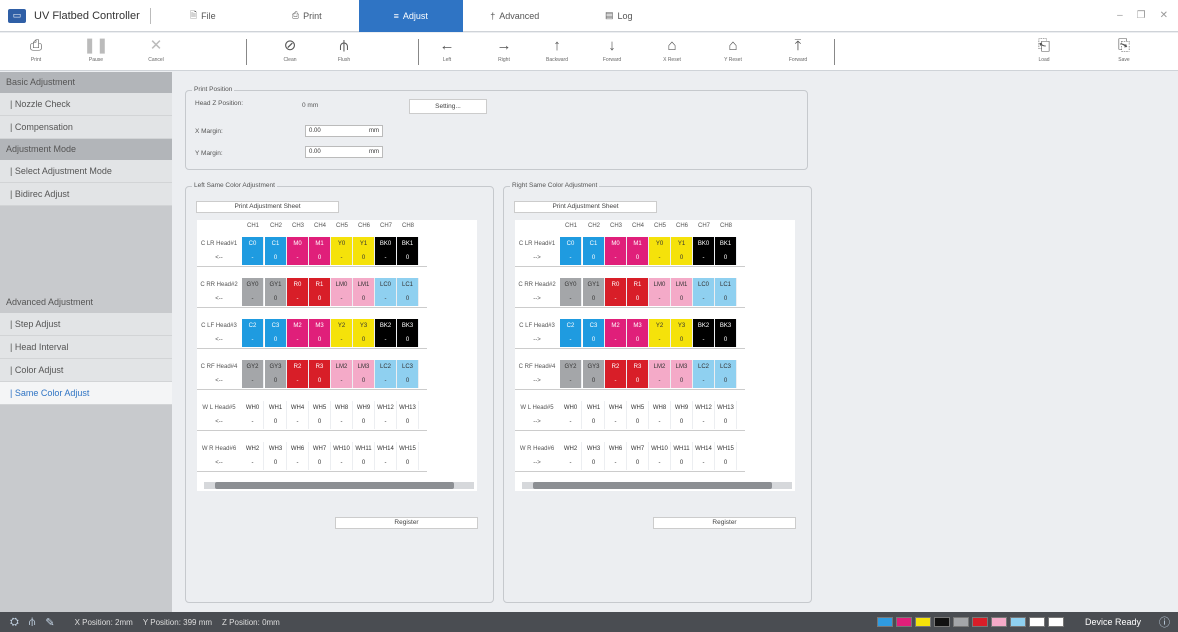 This screenshot has width=1178, height=632. What do you see at coordinates (276, 285) in the screenshot?
I see `nozzle-cell: GY1` at bounding box center [276, 285].